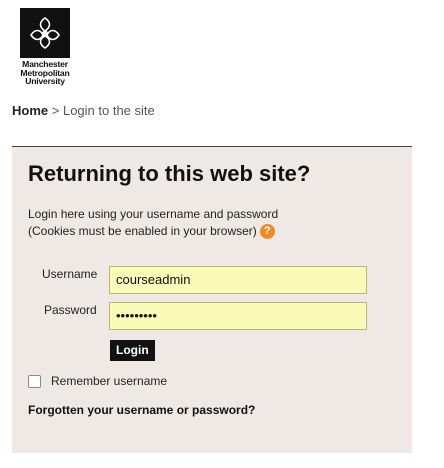  Describe the element at coordinates (132, 350) in the screenshot. I see `login-button: Login` at that location.